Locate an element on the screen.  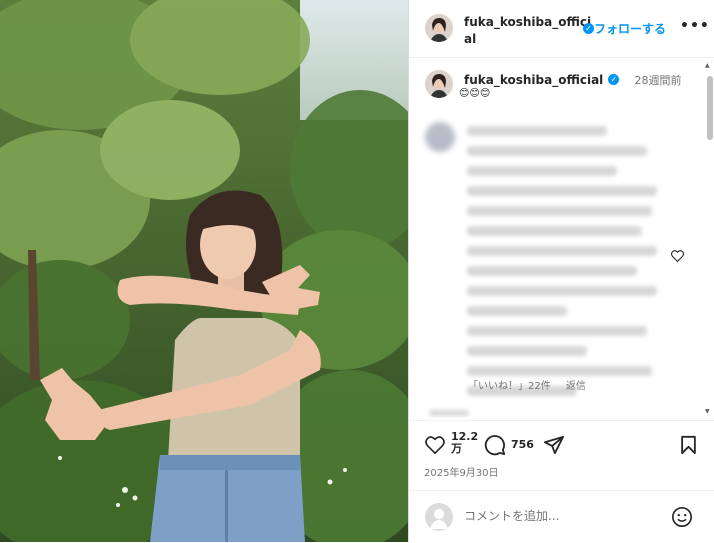
author-username-line1: fuka_koshiba_offici is located at coordinates (528, 22).